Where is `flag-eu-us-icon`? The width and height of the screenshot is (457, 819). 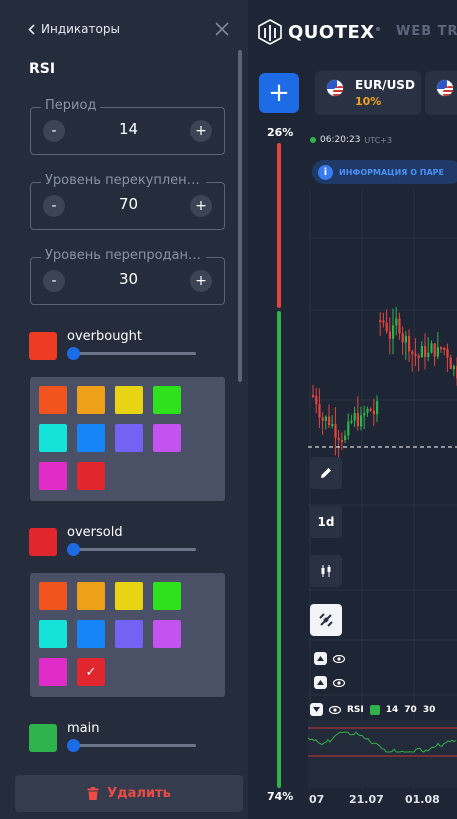
flag-eu-us-icon is located at coordinates (335, 88).